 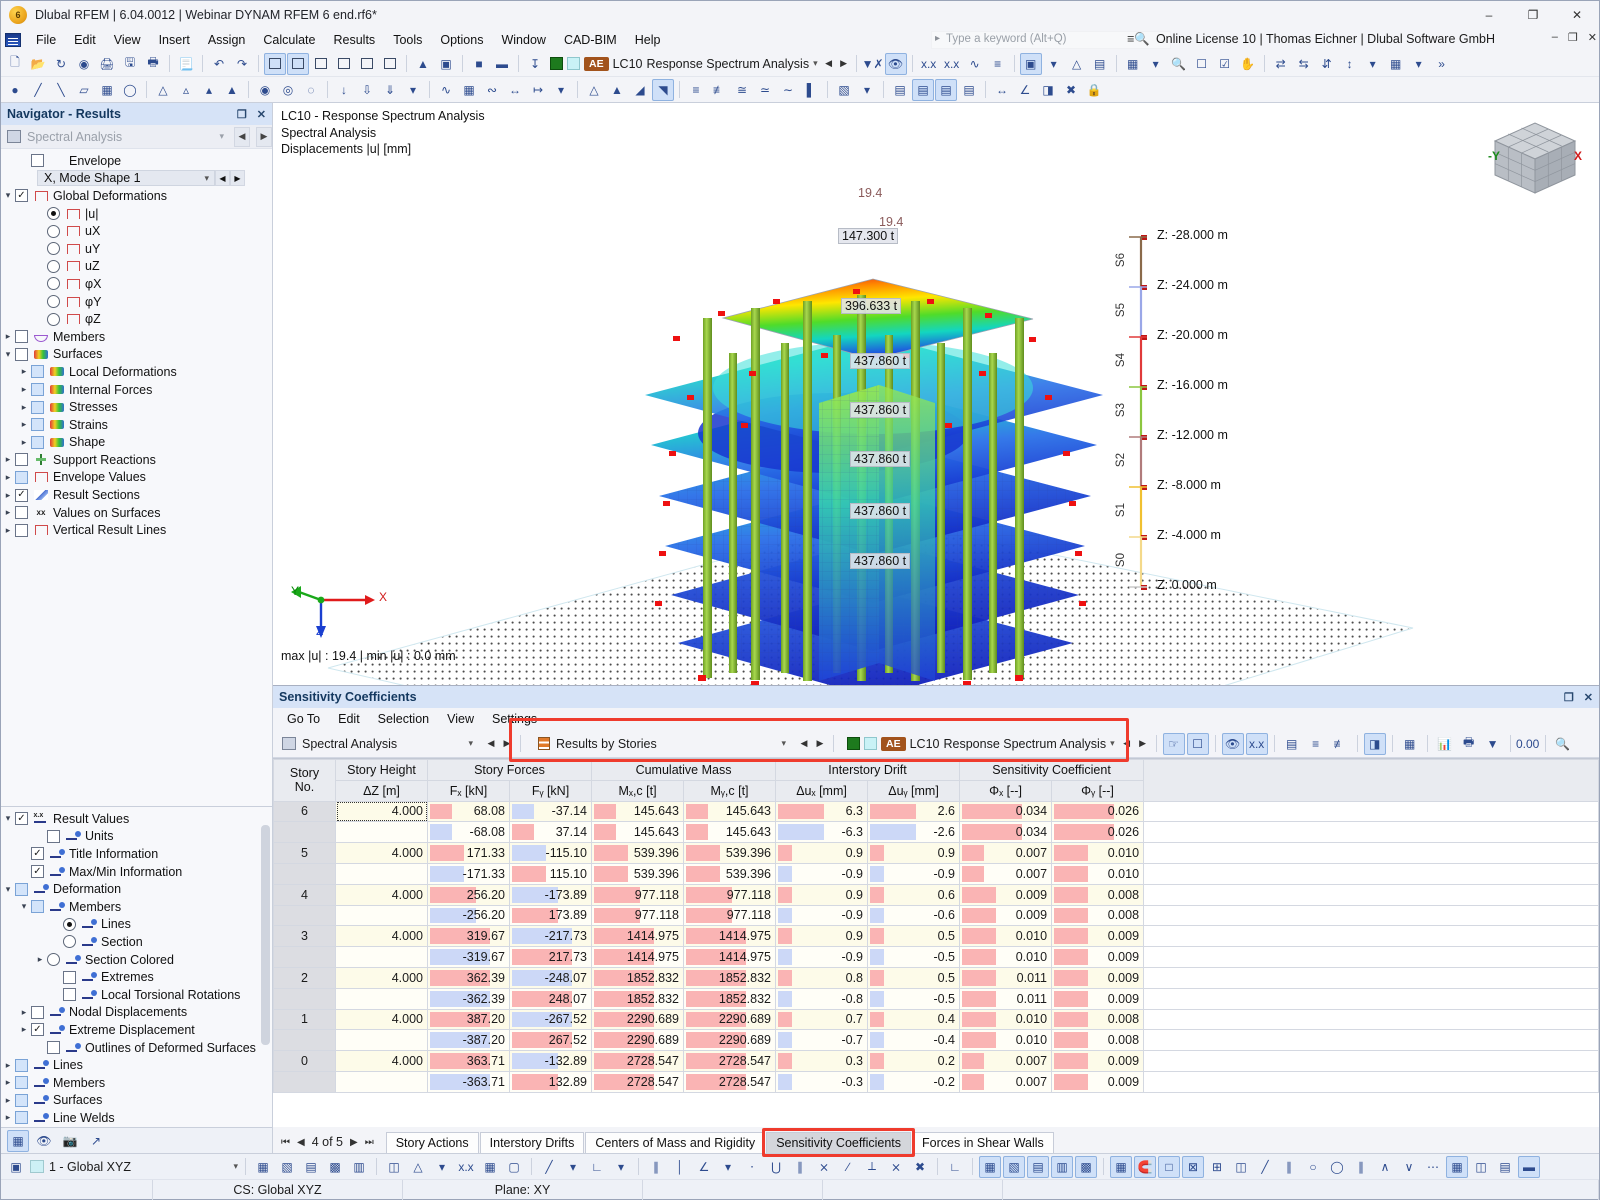 What do you see at coordinates (844, 64) in the screenshot?
I see `next-load-case-button: ▶` at bounding box center [844, 64].